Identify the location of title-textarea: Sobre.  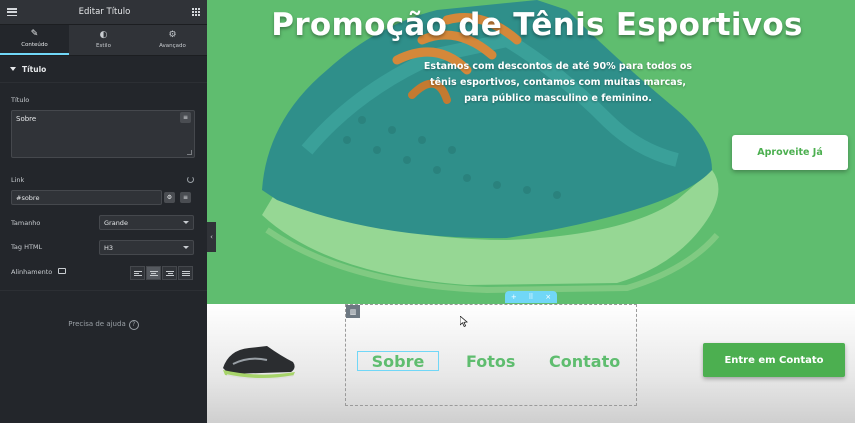
(103, 134).